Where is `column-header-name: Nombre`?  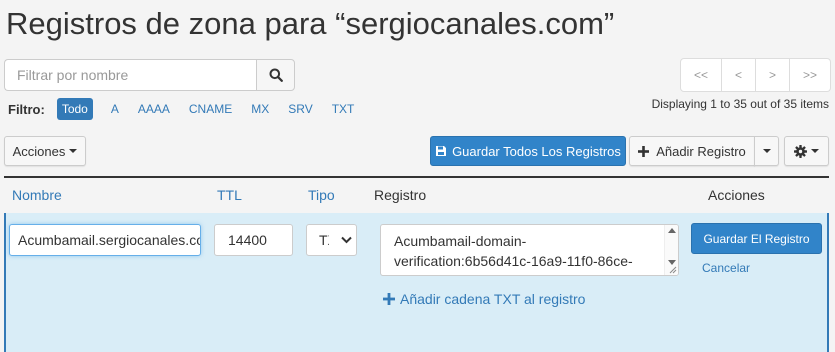
column-header-name: Nombre is located at coordinates (37, 195).